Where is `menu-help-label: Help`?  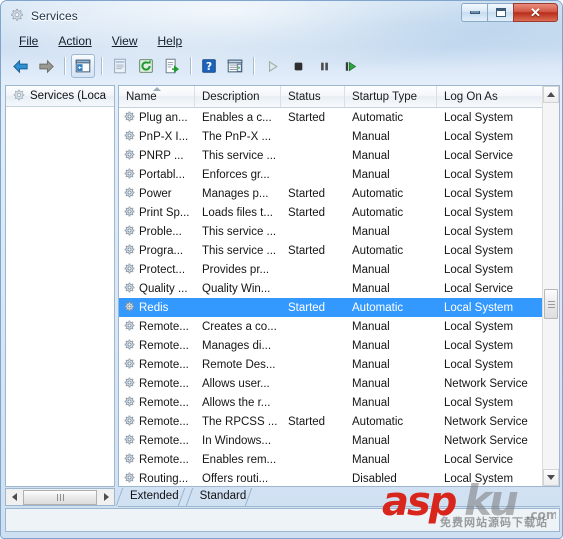
menu-help-label: Help is located at coordinates (170, 40).